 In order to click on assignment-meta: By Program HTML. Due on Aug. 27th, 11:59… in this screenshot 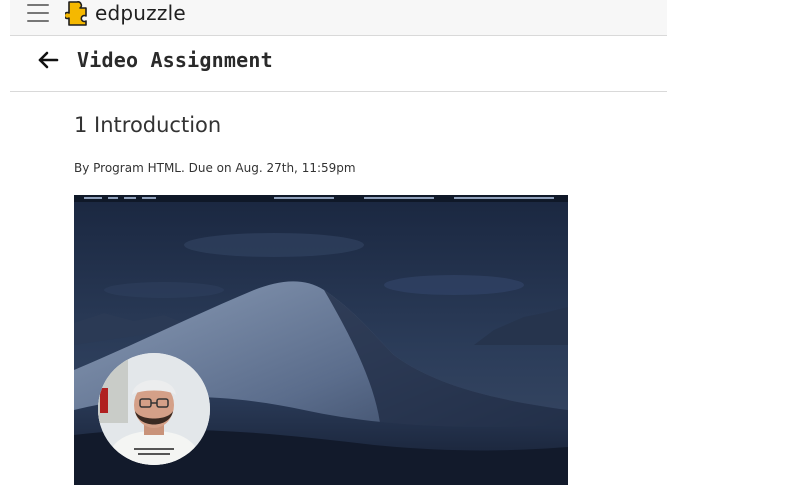, I will do `click(215, 168)`.